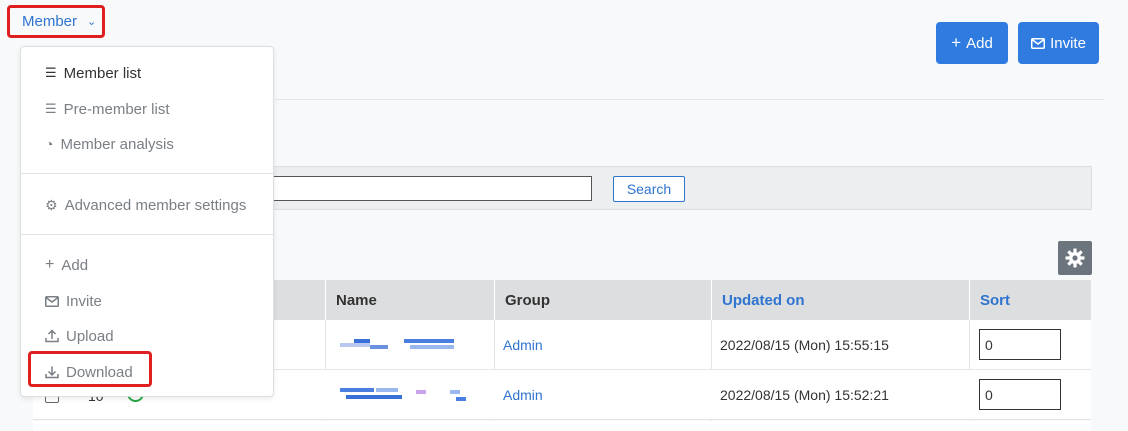 This screenshot has width=1128, height=431. I want to click on chevron-down-icon: ⌄, so click(92, 22).